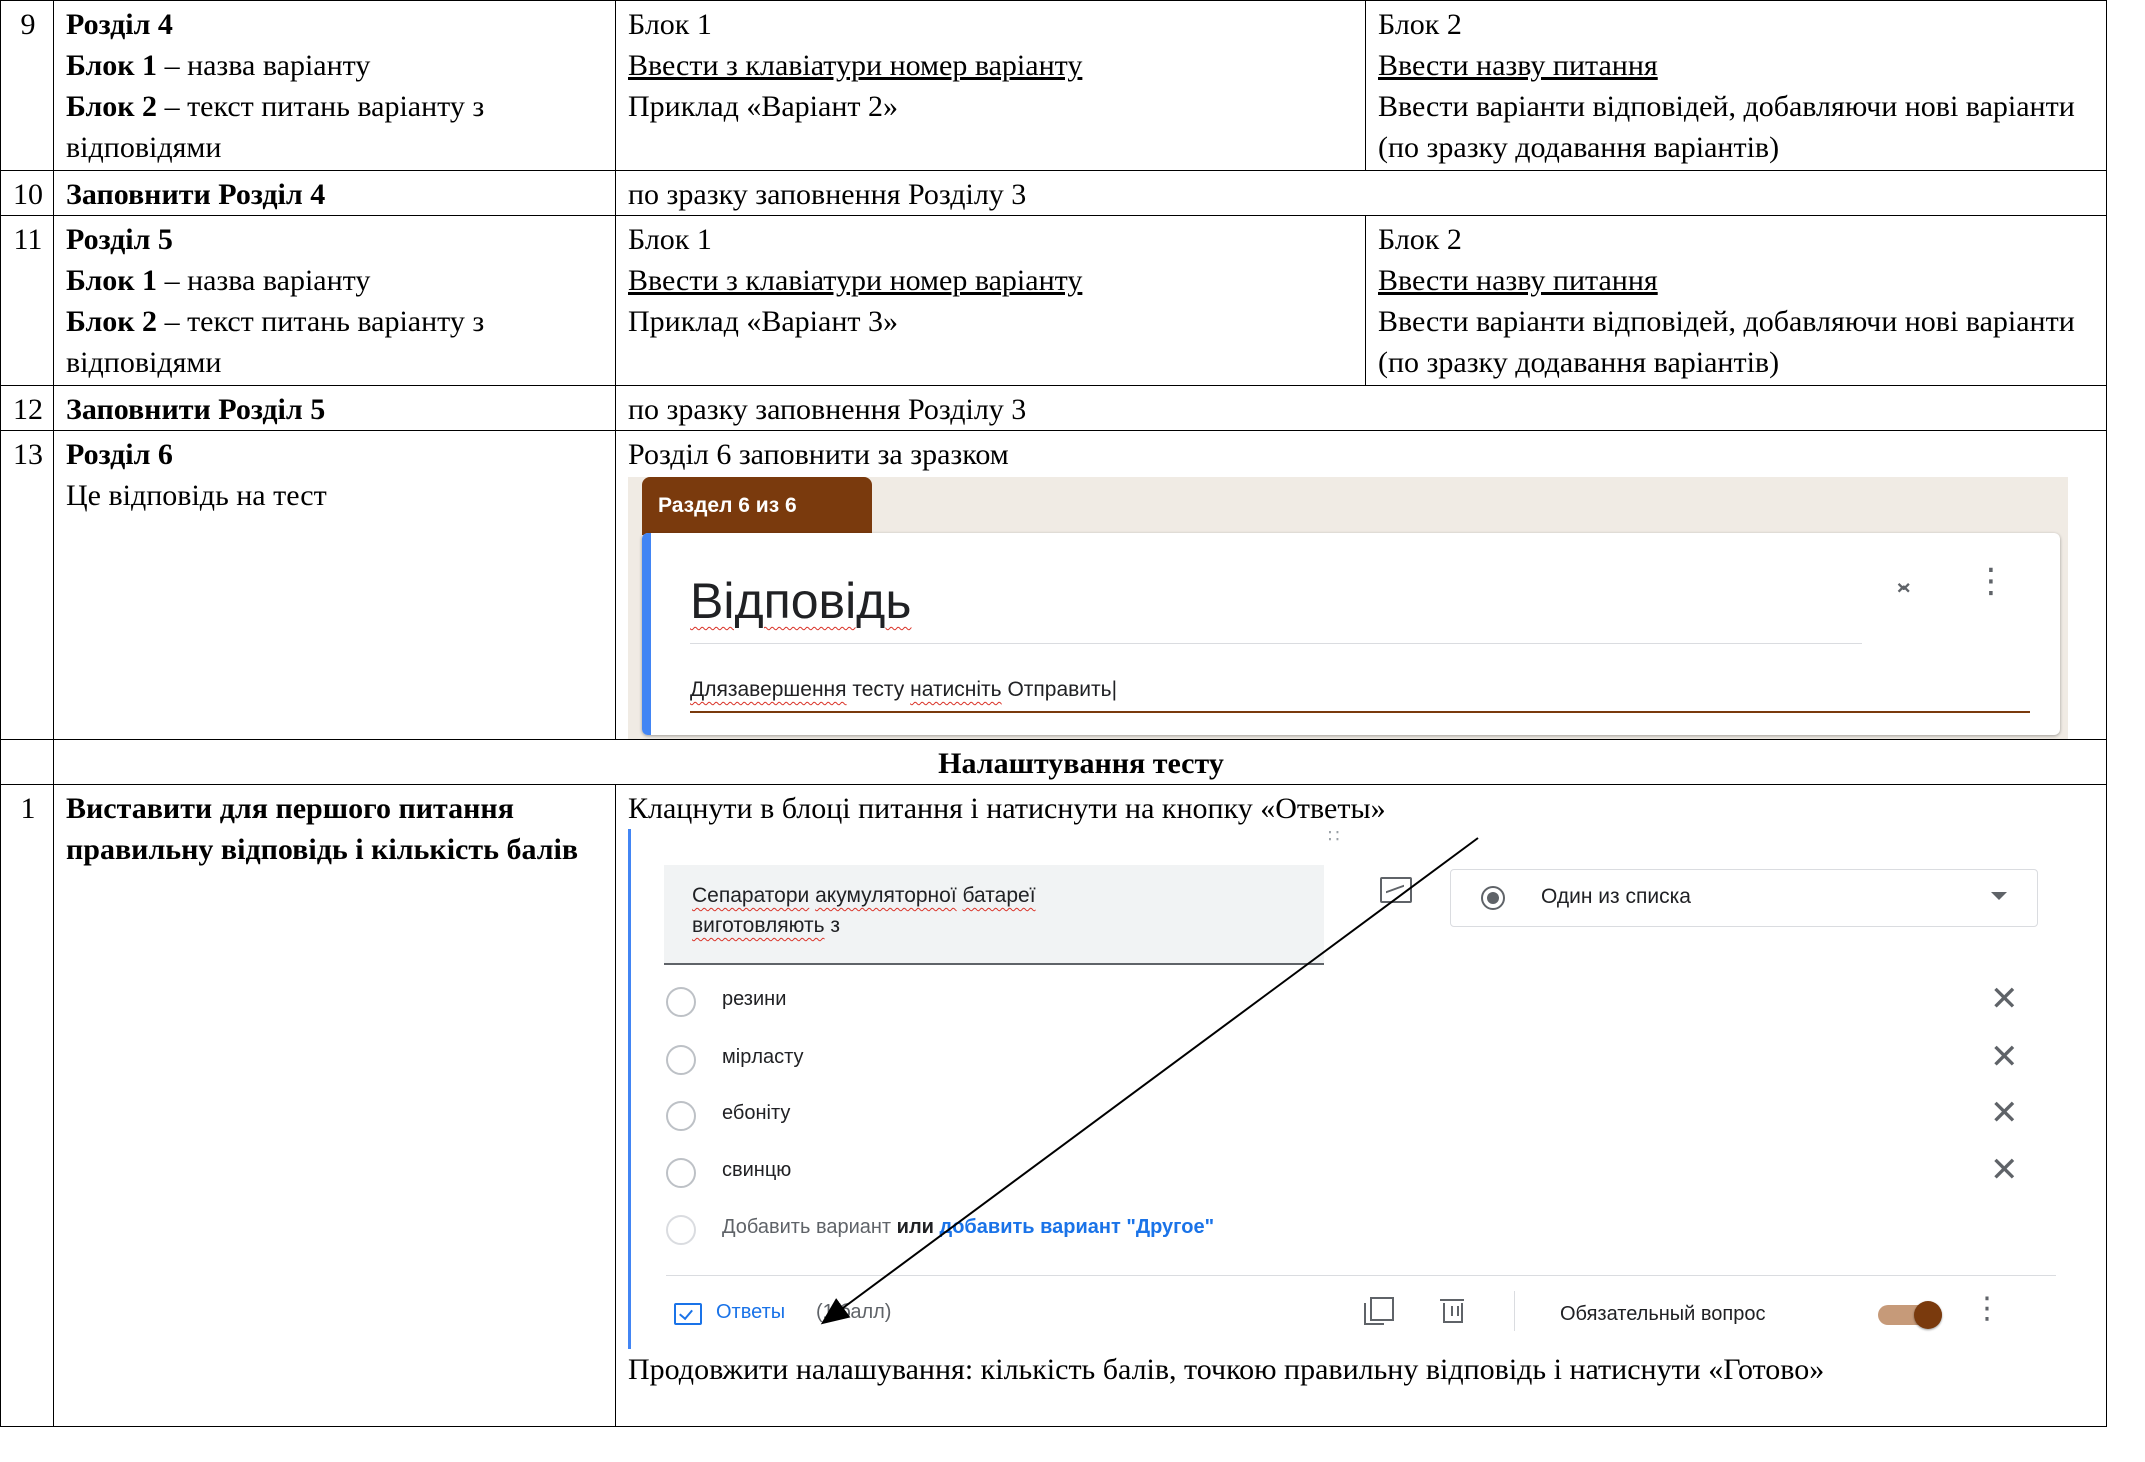 The image size is (2145, 1462). I want to click on delete-icon, so click(1452, 1311).